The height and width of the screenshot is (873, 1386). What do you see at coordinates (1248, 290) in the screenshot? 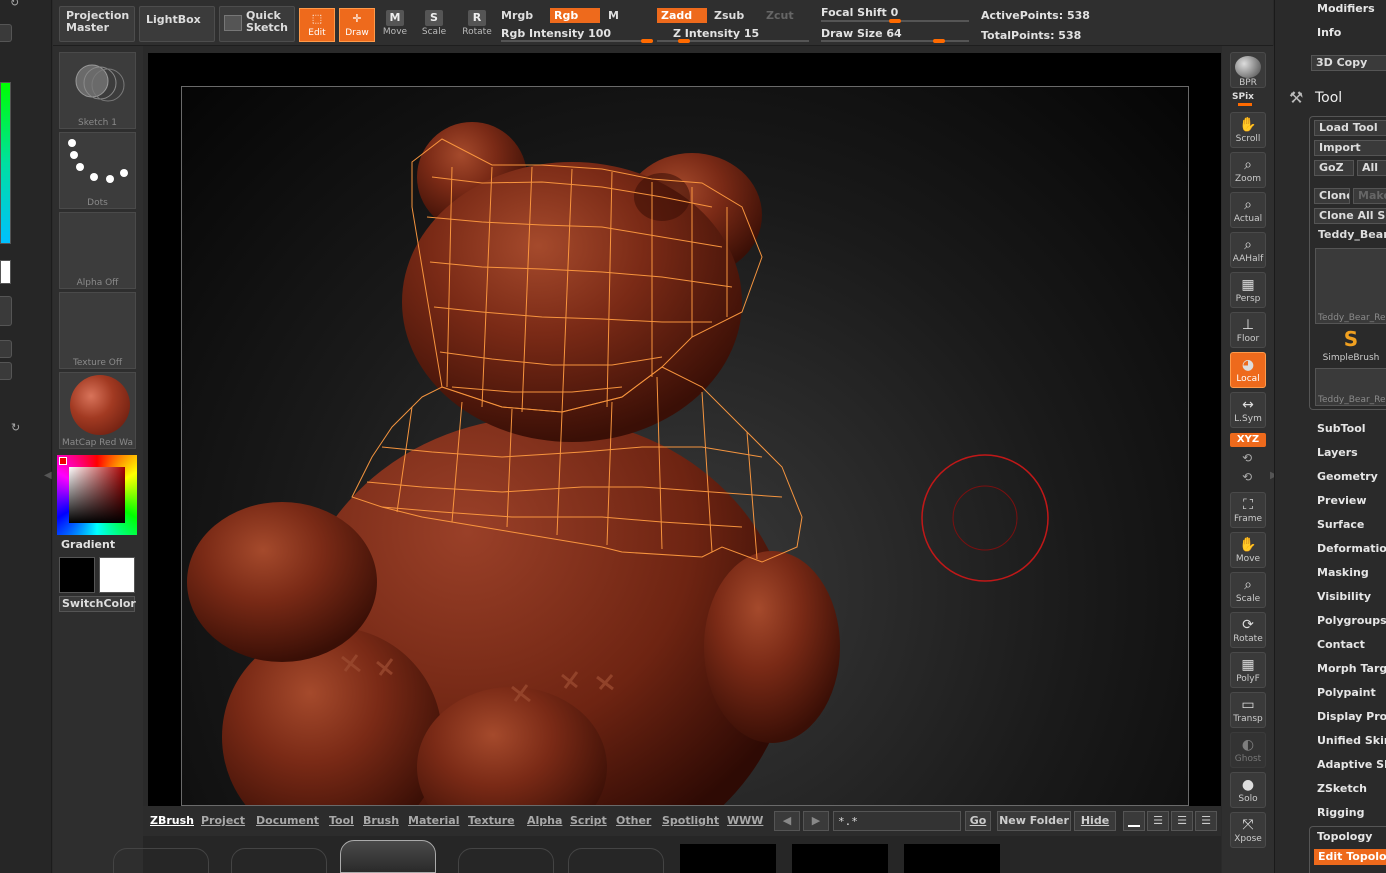
I see `persp-button: ▦ Persp` at bounding box center [1248, 290].